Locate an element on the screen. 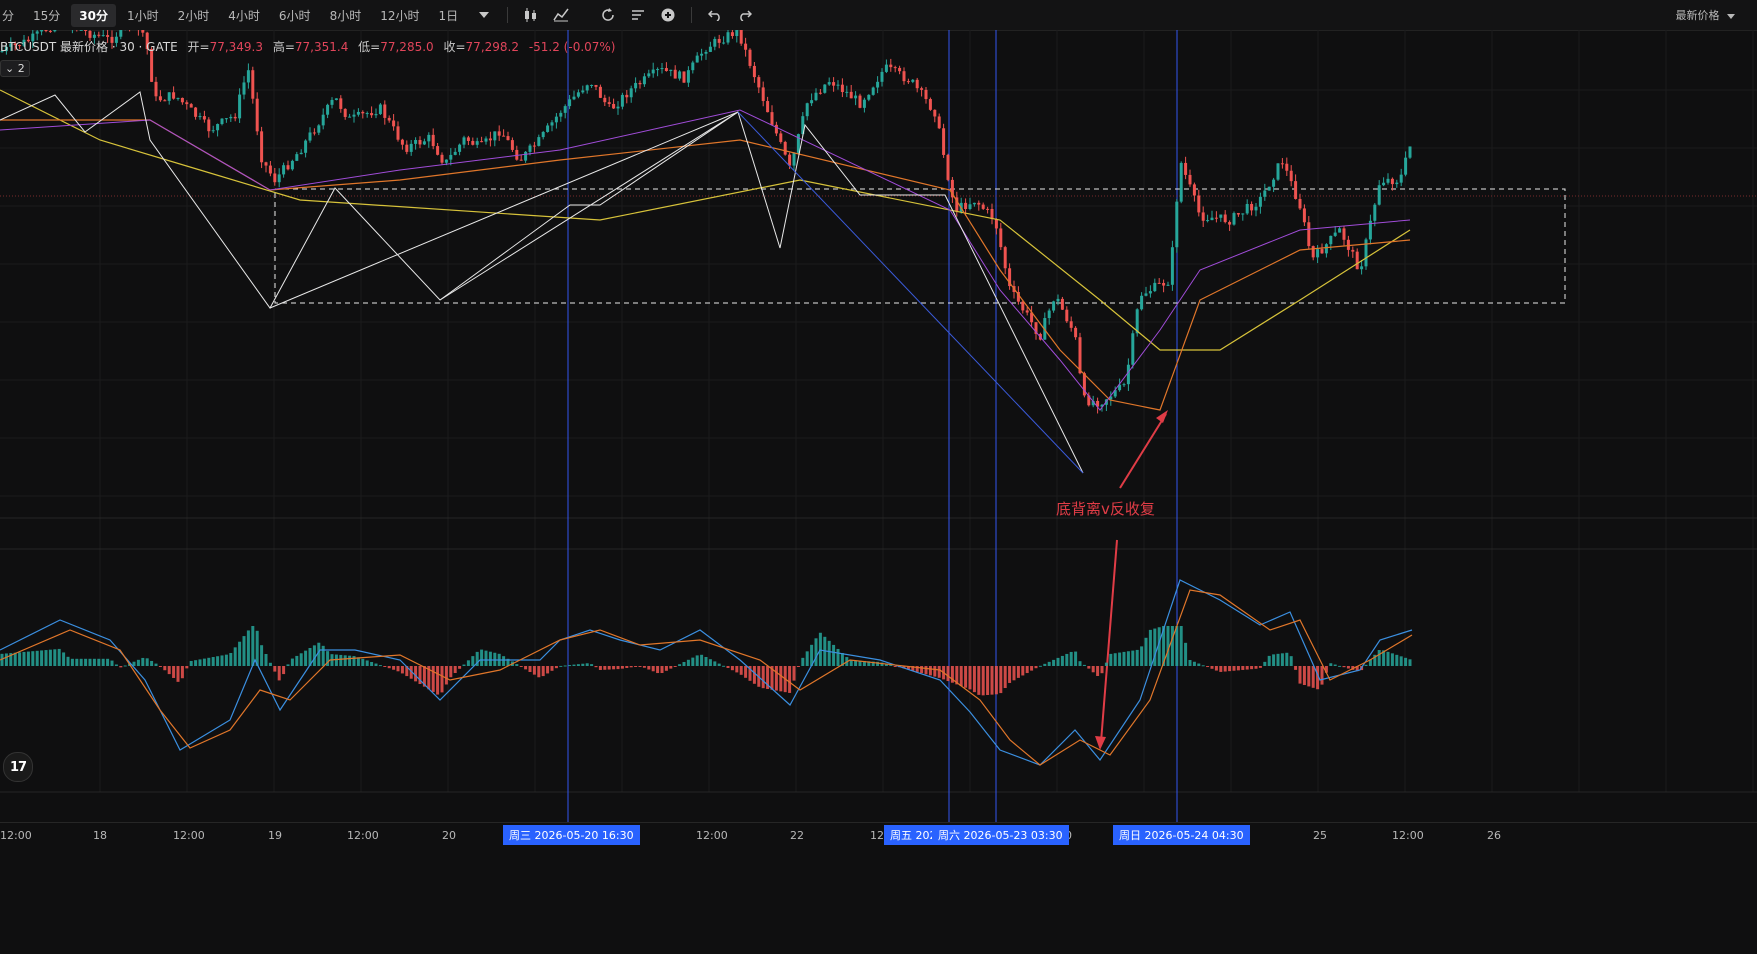 Image resolution: width=1757 pixels, height=954 pixels. time-tick: 18 is located at coordinates (100, 835).